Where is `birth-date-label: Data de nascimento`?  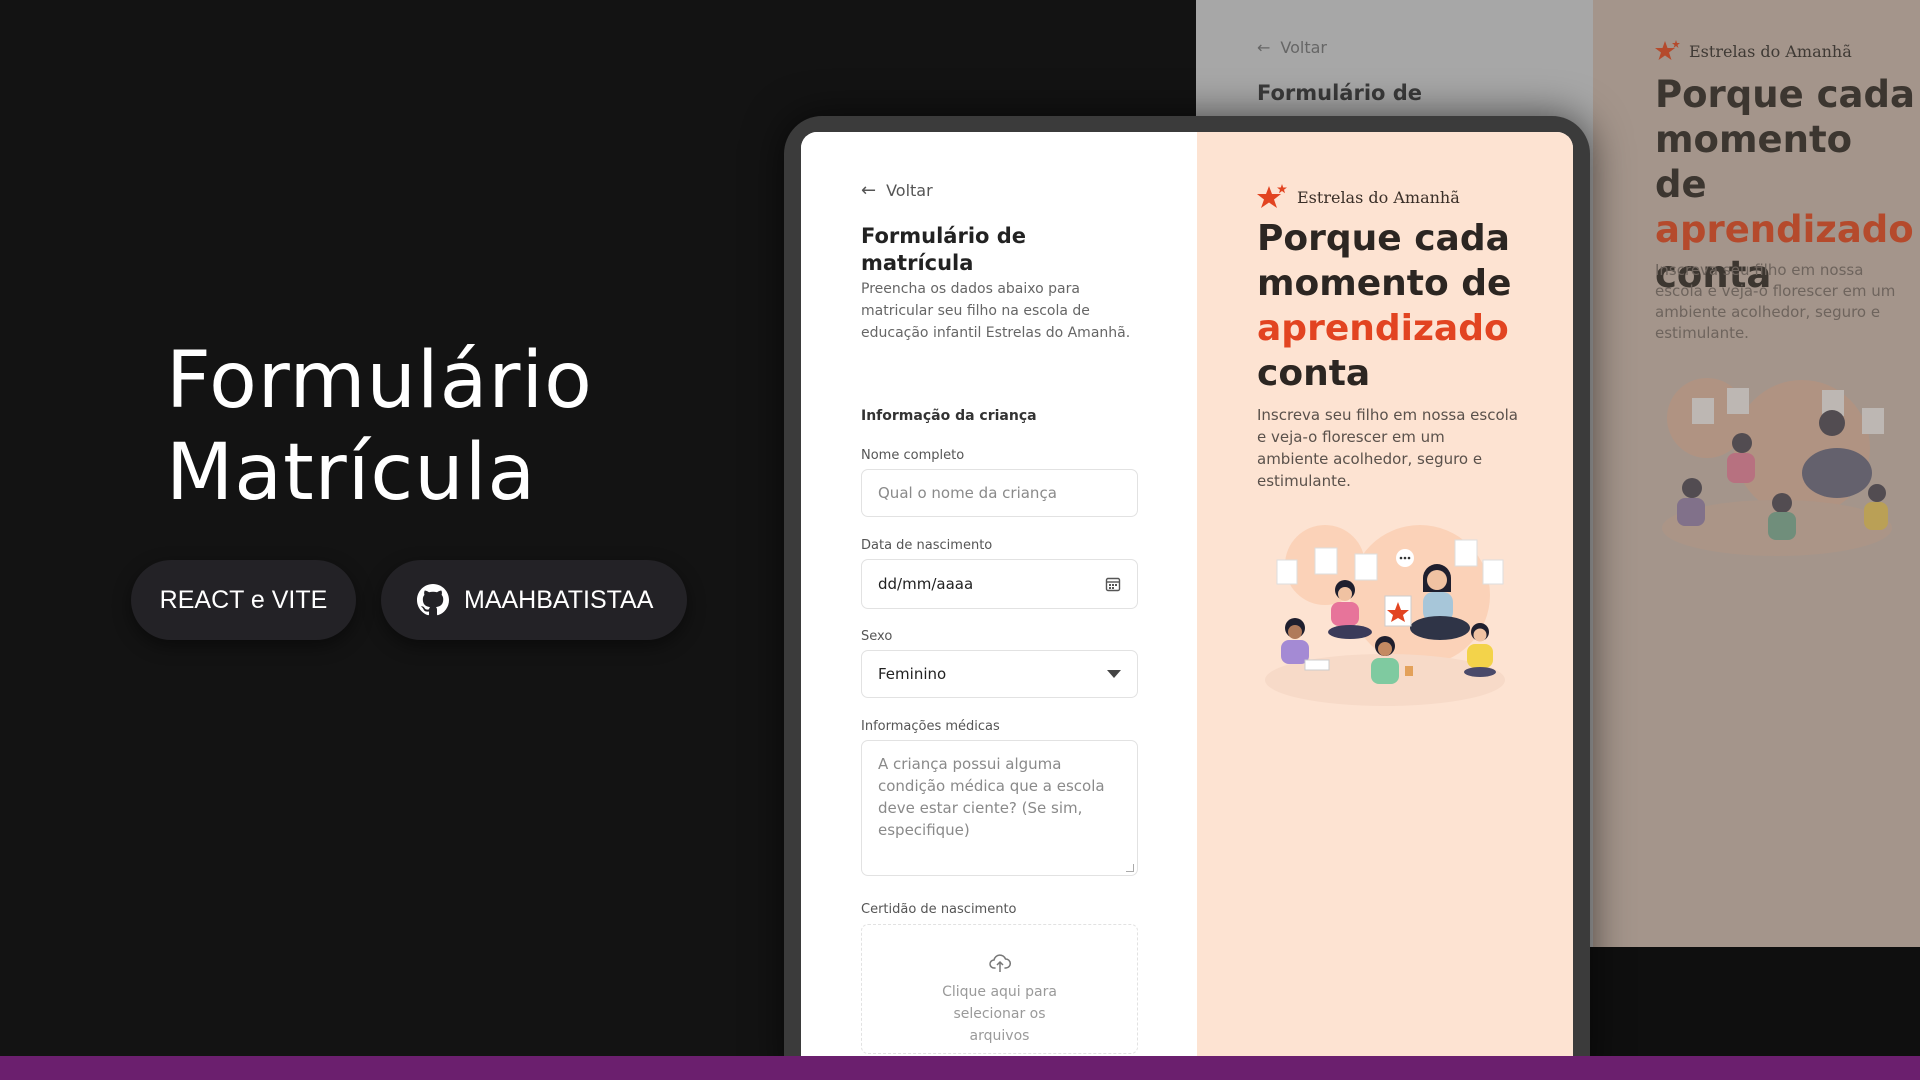 birth-date-label: Data de nascimento is located at coordinates (927, 545).